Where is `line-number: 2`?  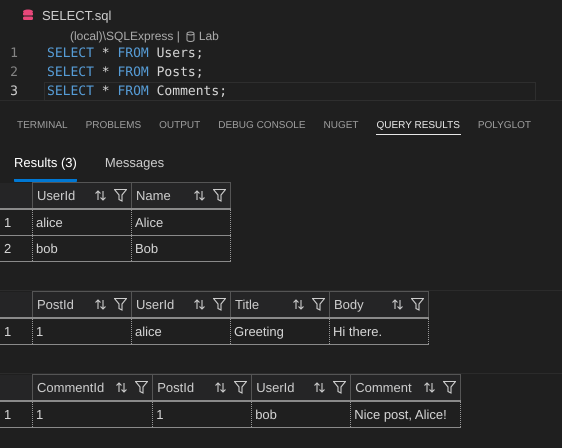
line-number: 2 is located at coordinates (14, 72).